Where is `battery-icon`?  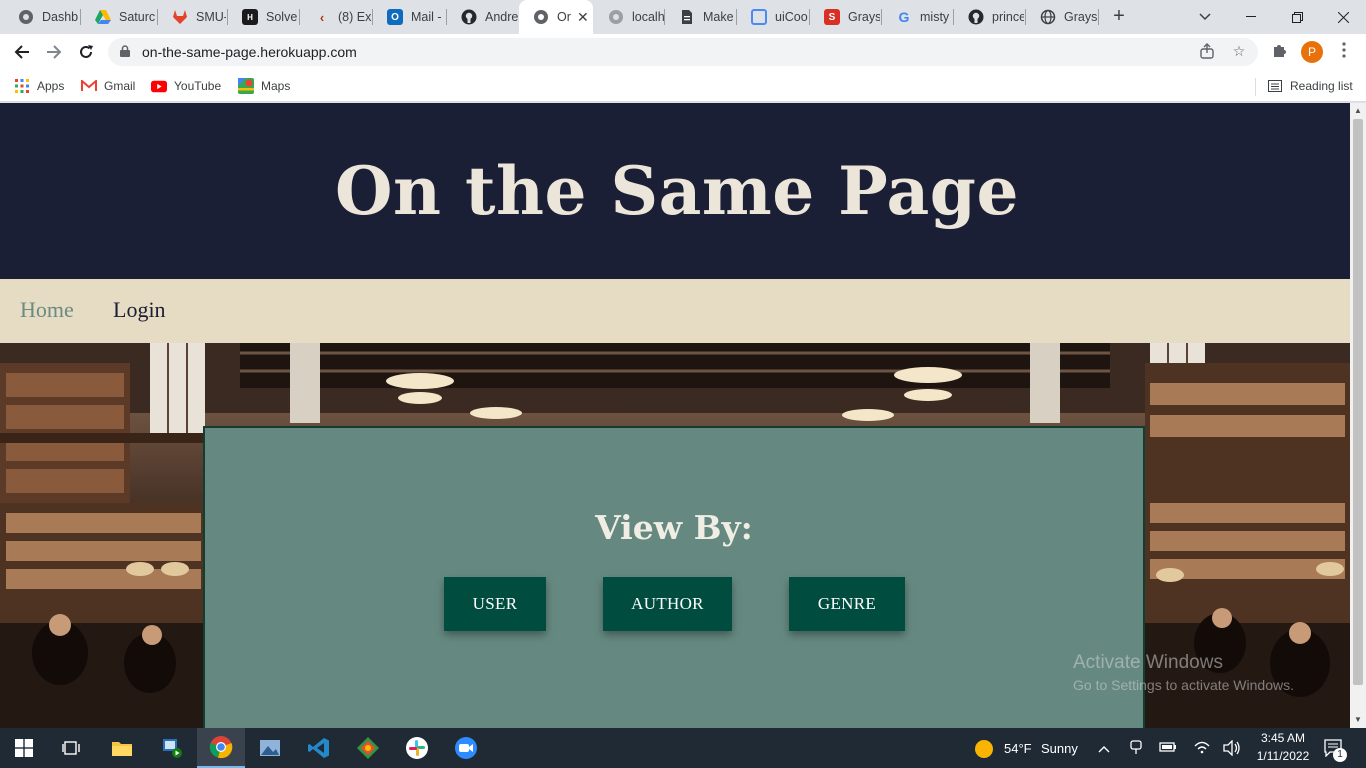
battery-icon is located at coordinates (1168, 748).